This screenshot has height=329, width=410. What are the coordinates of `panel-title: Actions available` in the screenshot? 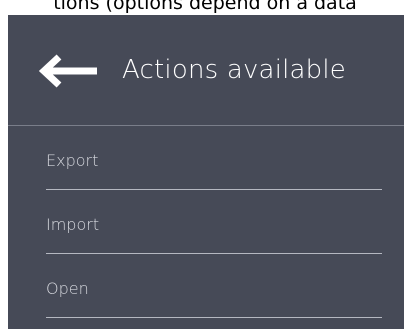 It's located at (234, 70).